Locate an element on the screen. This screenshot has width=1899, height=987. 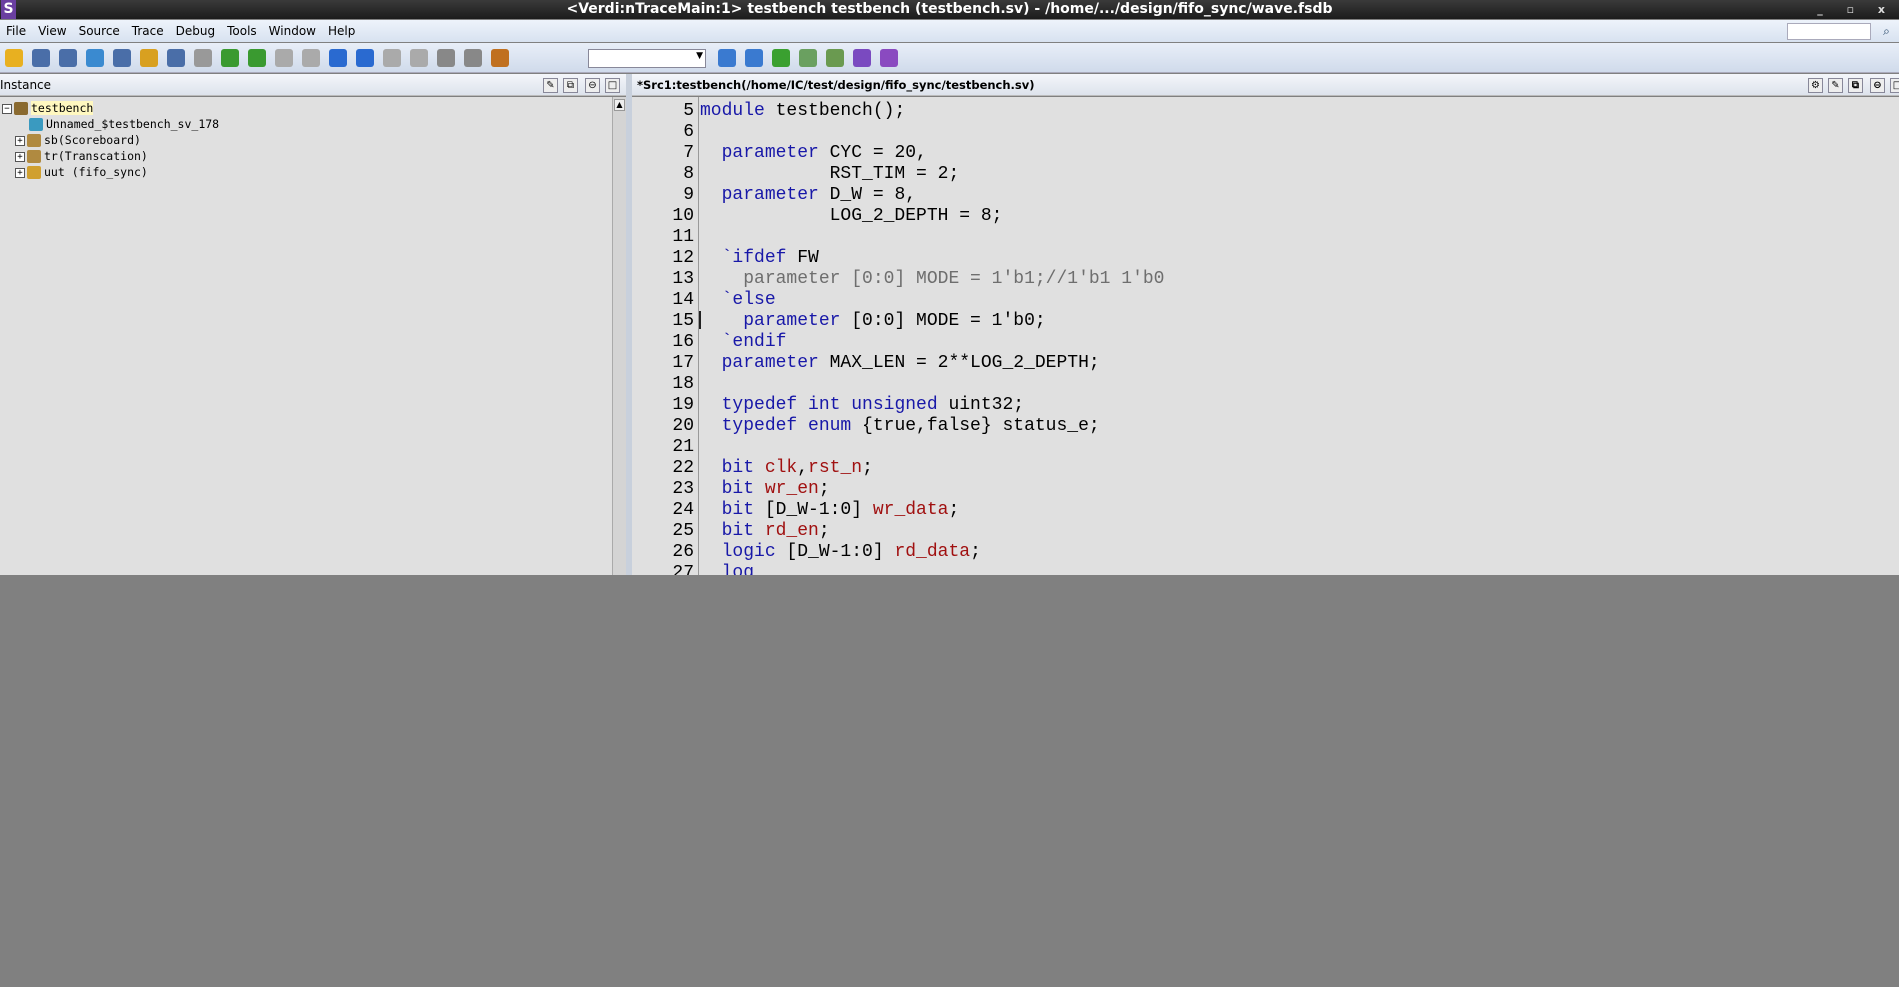
code-line: `endif is located at coordinates (743, 342).